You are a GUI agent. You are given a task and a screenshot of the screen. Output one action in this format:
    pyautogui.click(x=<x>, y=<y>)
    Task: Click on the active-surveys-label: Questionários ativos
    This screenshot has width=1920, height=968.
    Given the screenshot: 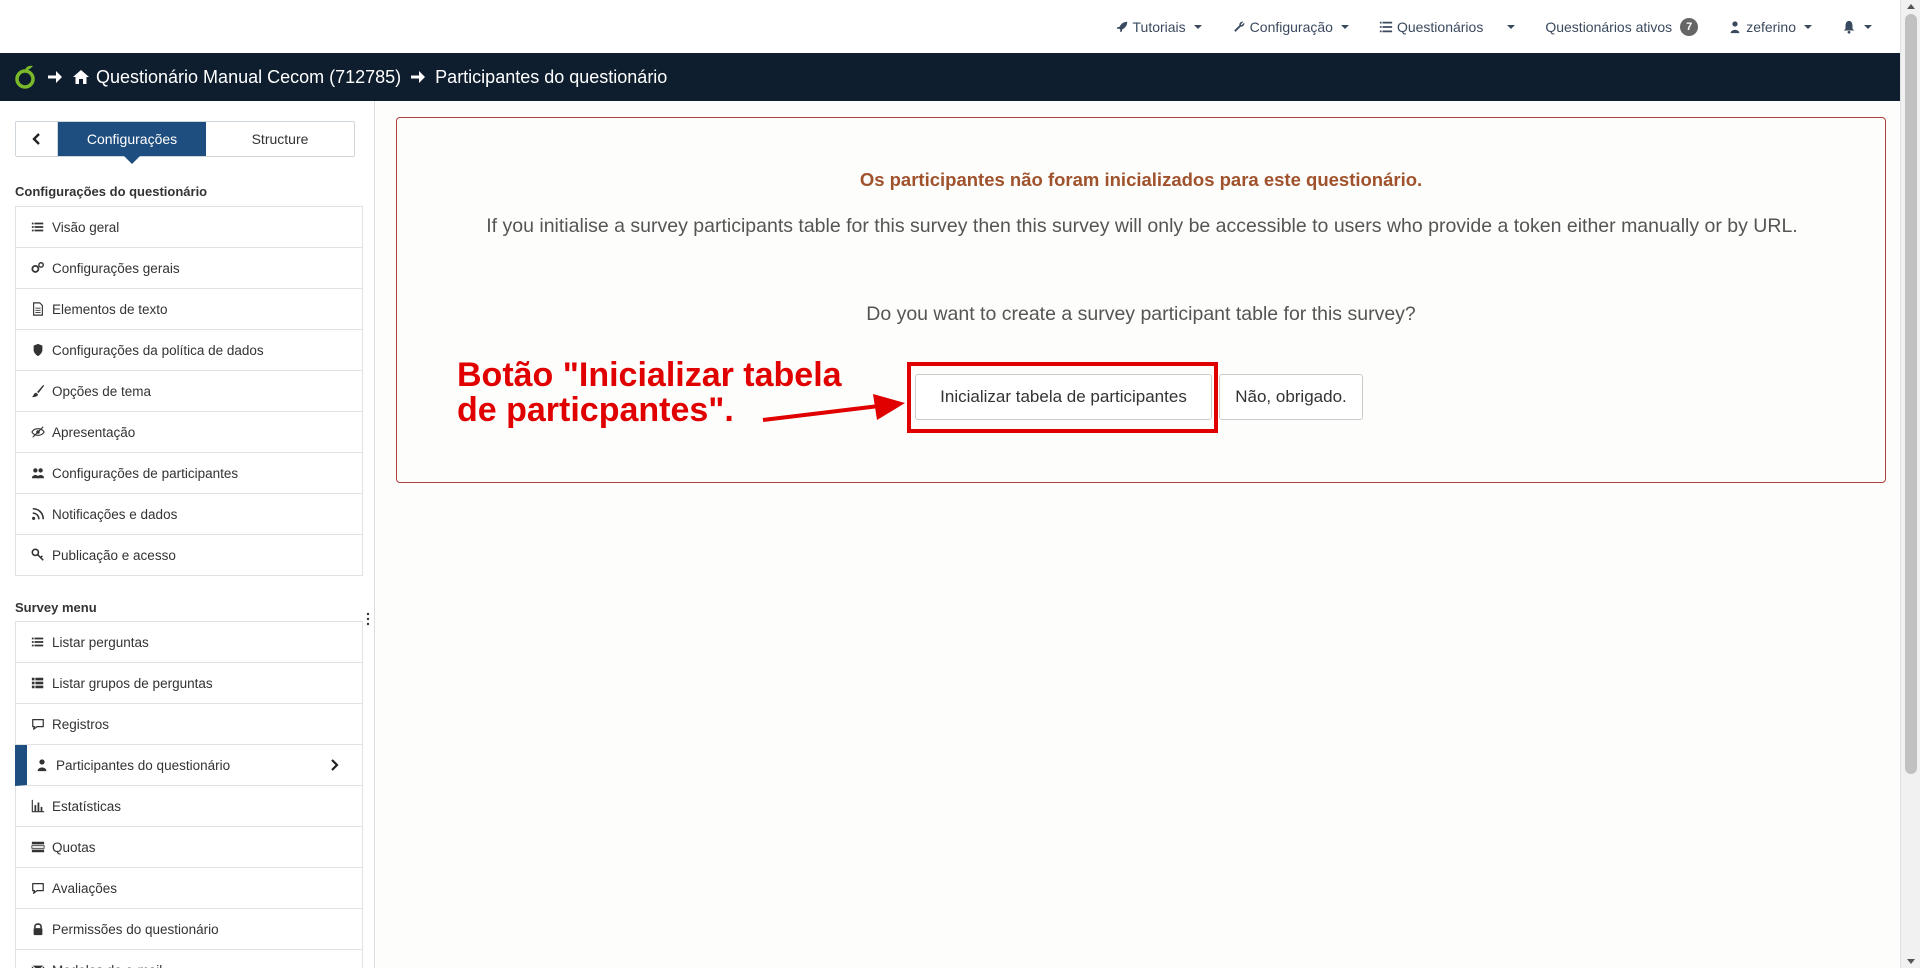 What is the action you would take?
    pyautogui.click(x=1609, y=26)
    